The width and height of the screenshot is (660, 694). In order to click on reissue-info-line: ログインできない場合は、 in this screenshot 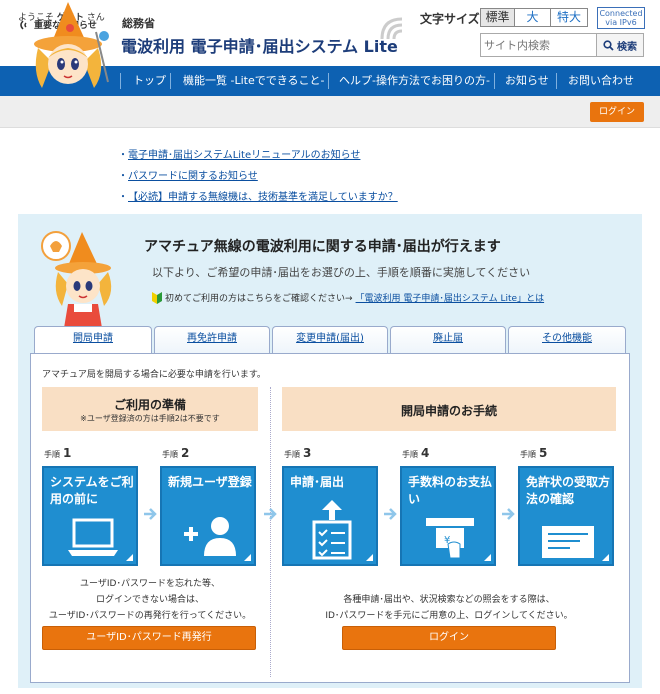, I will do `click(149, 600)`.